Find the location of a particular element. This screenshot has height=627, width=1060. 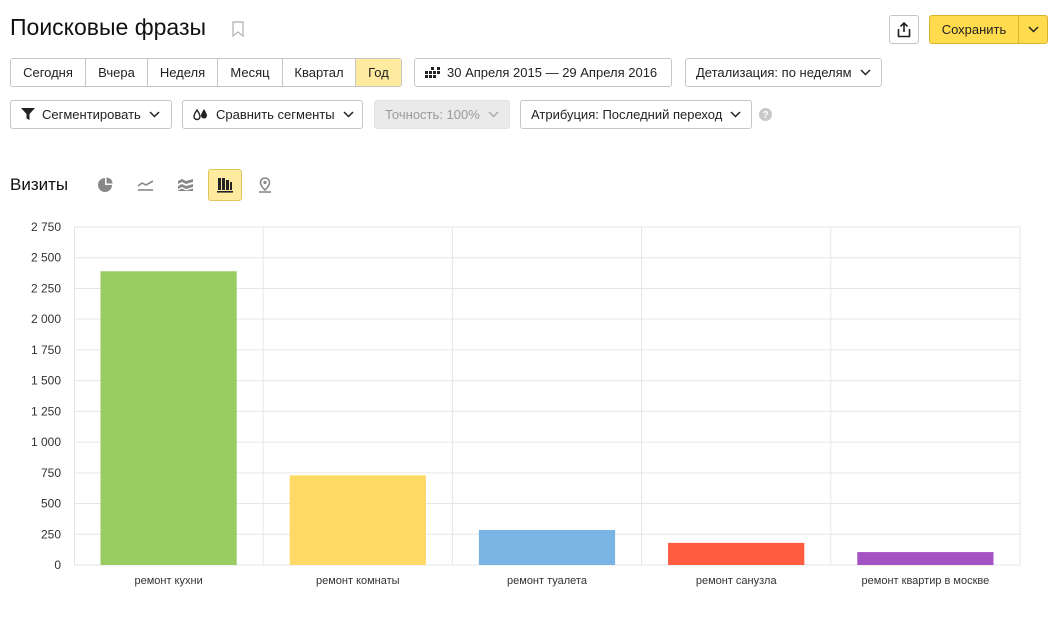

chart-title: Визиты is located at coordinates (39, 184).